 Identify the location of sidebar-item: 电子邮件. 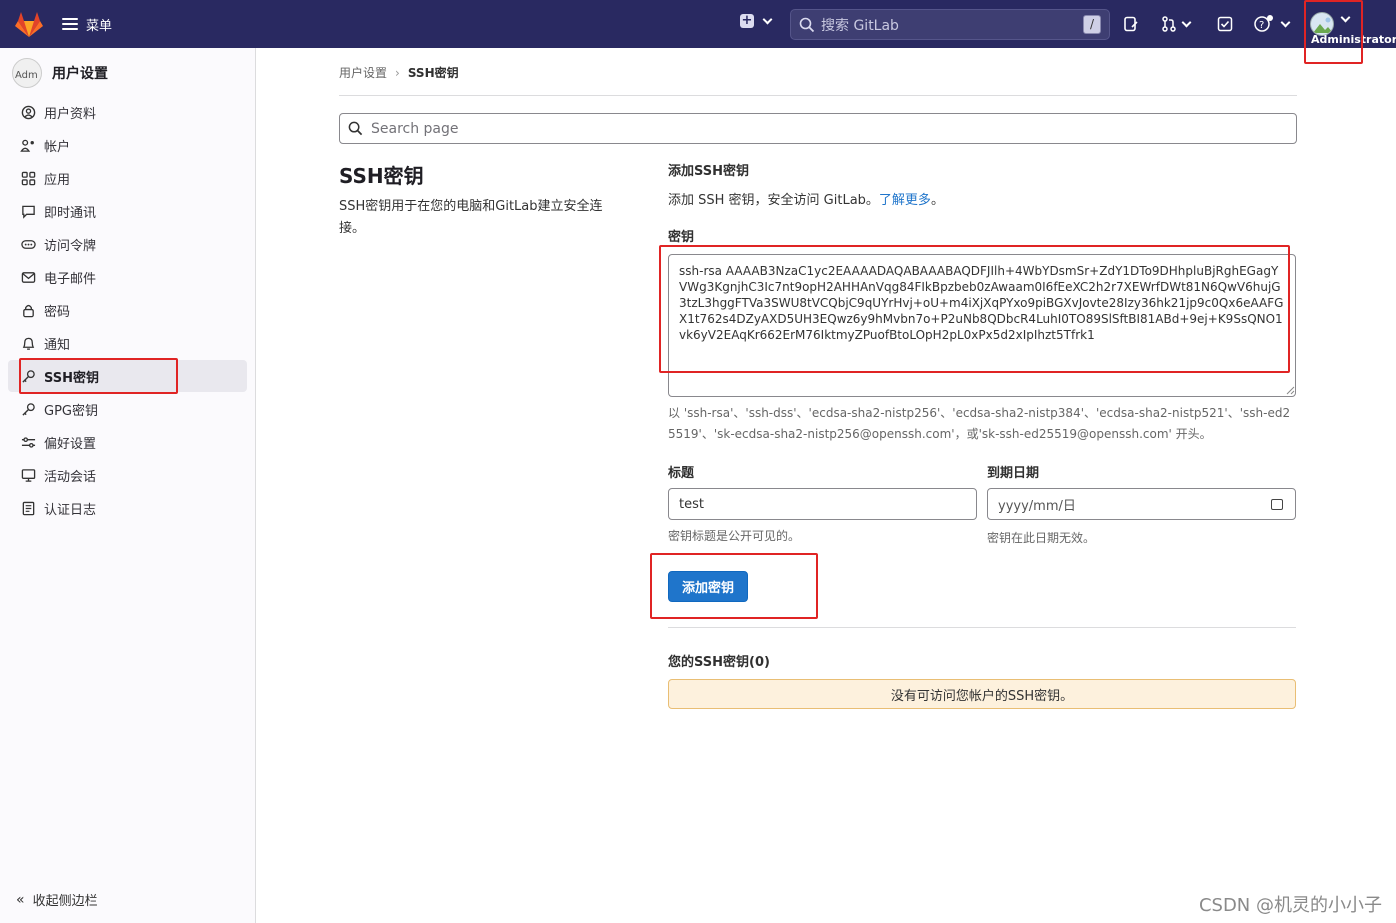
(127, 277).